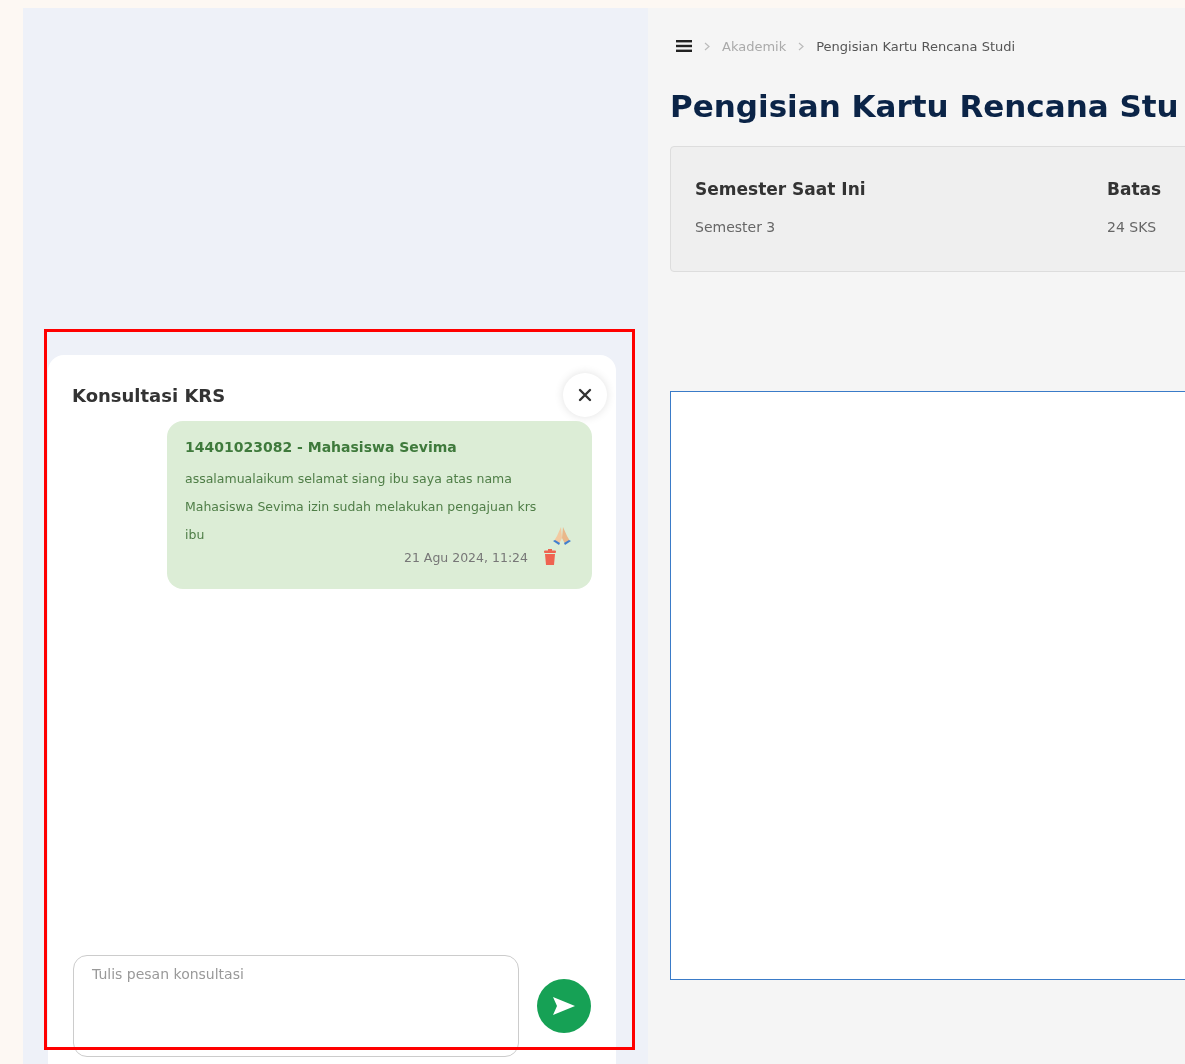 The height and width of the screenshot is (1064, 1185). What do you see at coordinates (149, 395) in the screenshot?
I see `chat-title: Konsultasi KRS` at bounding box center [149, 395].